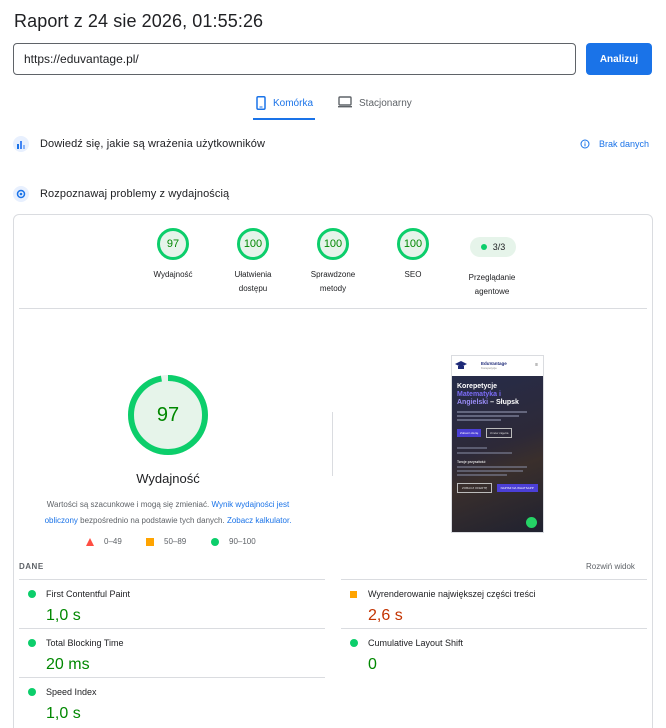 This screenshot has width=666, height=728. What do you see at coordinates (499, 433) in the screenshot?
I see `hero-cta-secondary: Umów zajęcia` at bounding box center [499, 433].